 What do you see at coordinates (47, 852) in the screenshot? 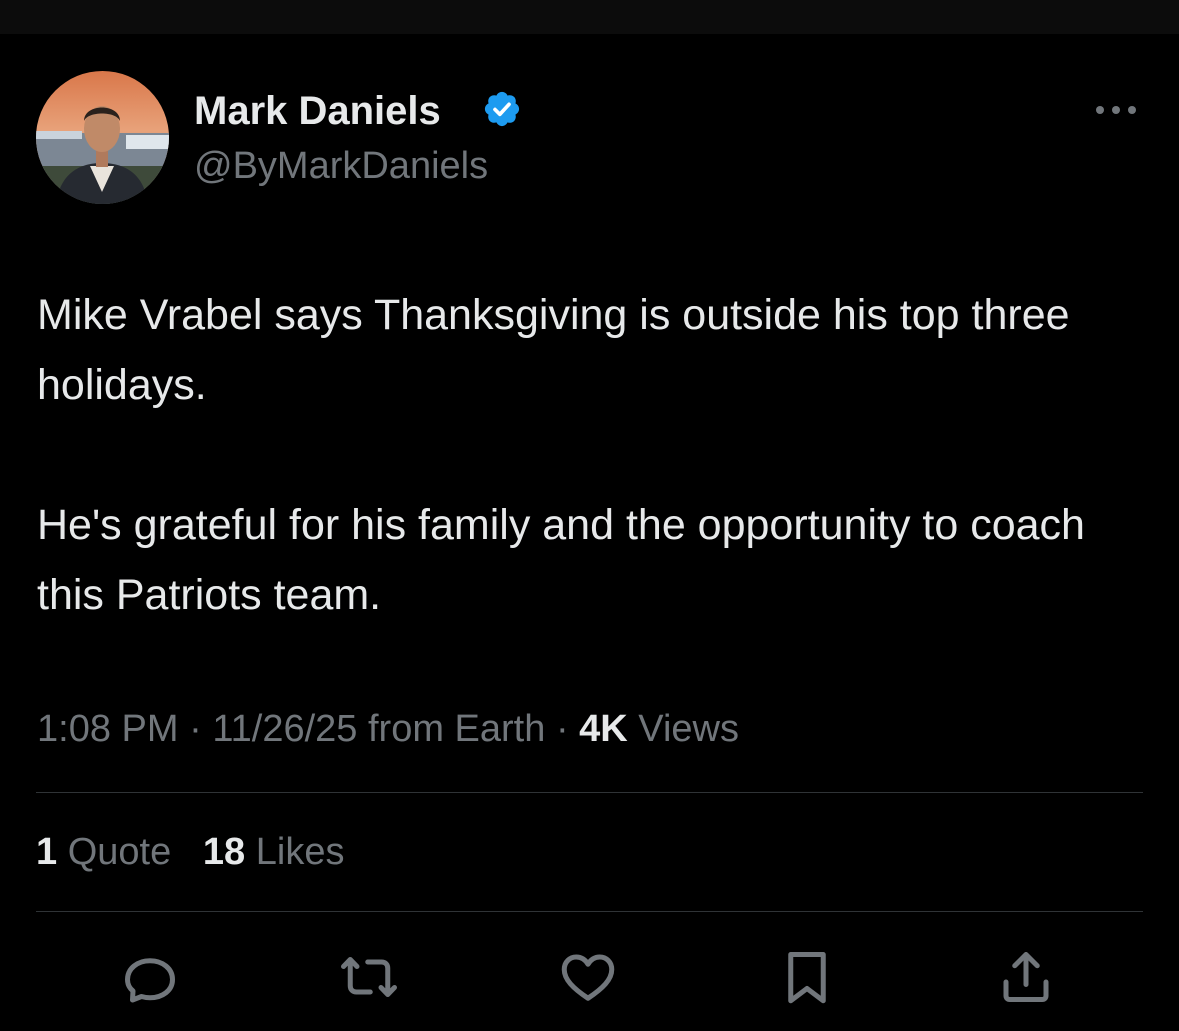
I see `quotes-count: 1` at bounding box center [47, 852].